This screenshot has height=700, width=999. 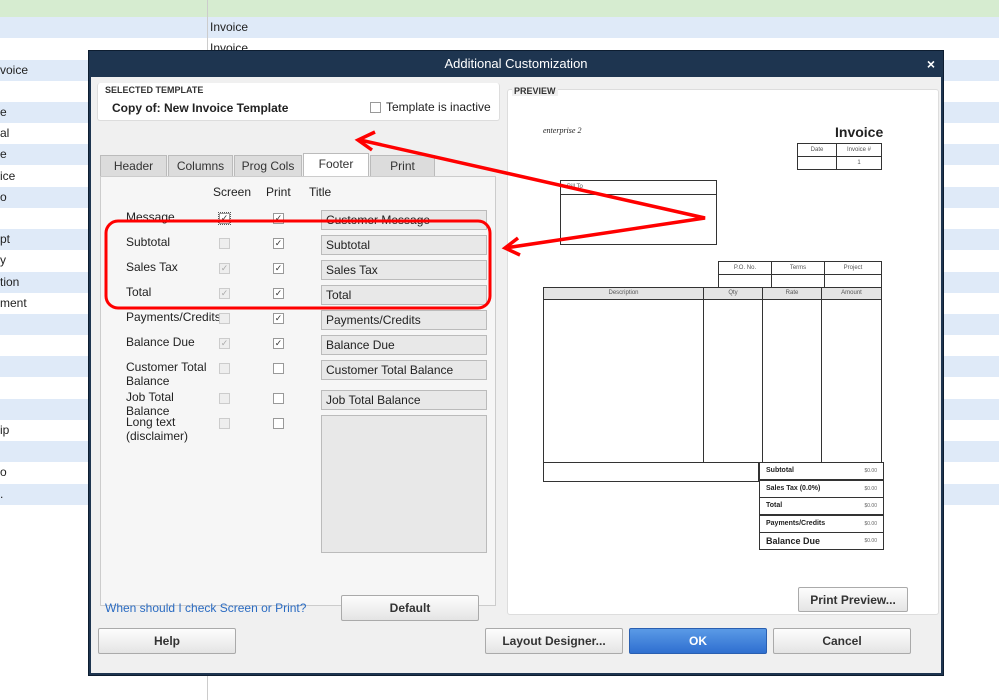 What do you see at coordinates (298, 264) in the screenshot?
I see `annotation-highlight-box` at bounding box center [298, 264].